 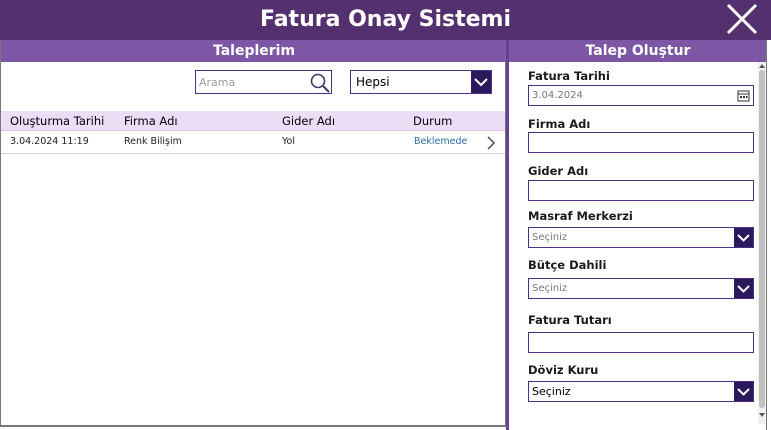 I want to click on search-box, so click(x=263, y=82).